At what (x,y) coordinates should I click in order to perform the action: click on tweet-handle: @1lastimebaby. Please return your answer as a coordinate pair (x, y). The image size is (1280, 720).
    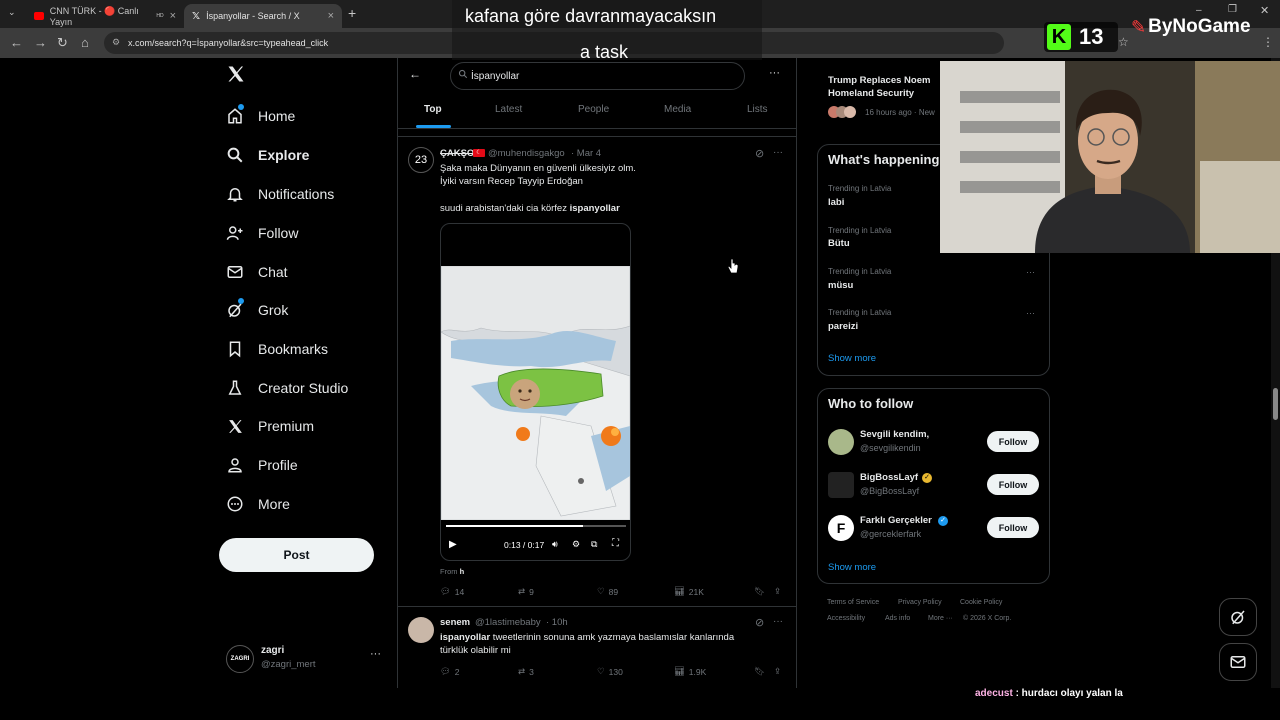
    Looking at the image, I should click on (508, 622).